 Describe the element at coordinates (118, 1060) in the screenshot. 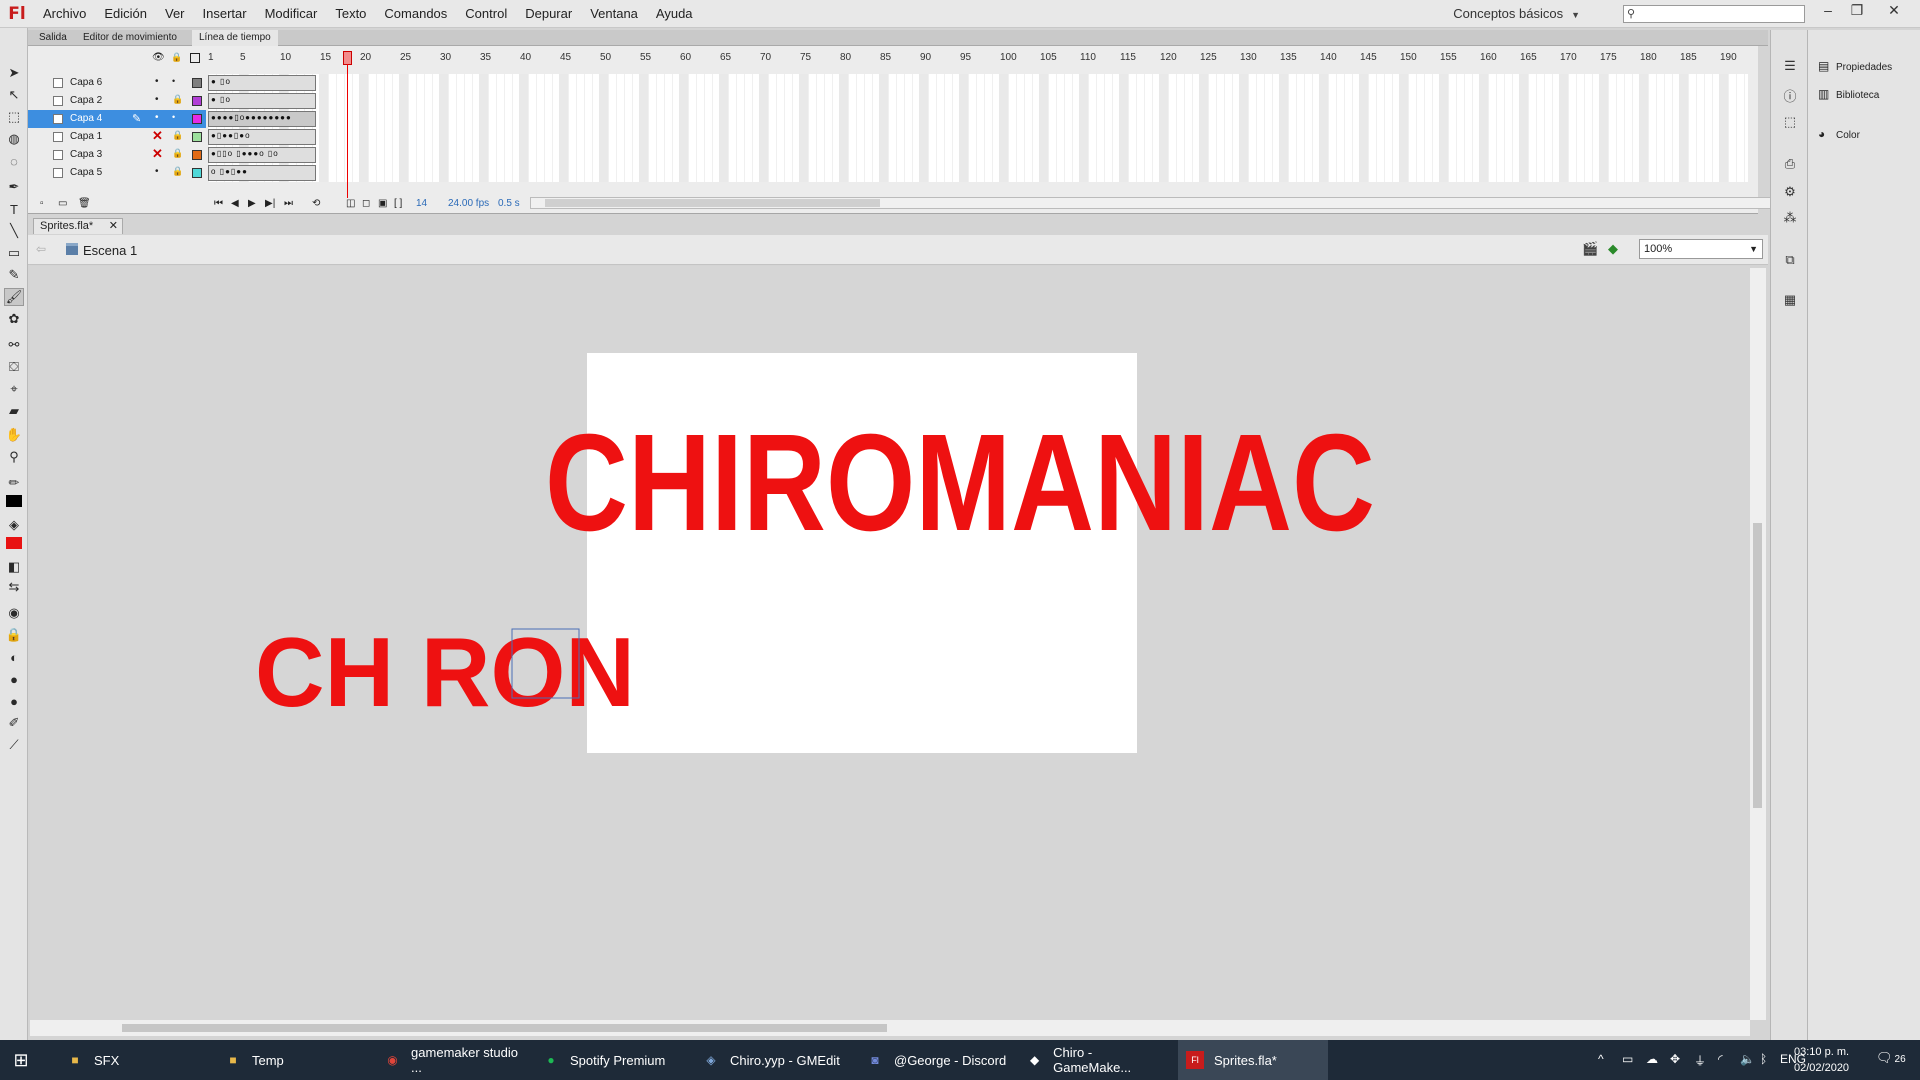

I see `taskbar-item: ■ SFX` at that location.